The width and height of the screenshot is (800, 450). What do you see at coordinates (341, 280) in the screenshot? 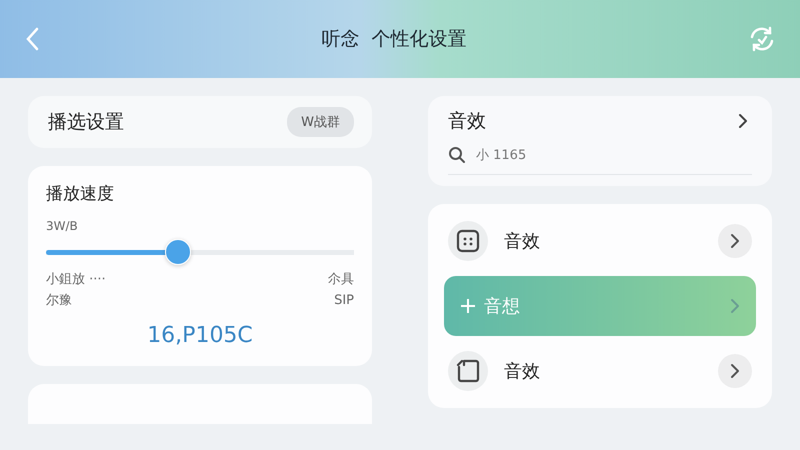
I see `slider-label: 尒具` at bounding box center [341, 280].